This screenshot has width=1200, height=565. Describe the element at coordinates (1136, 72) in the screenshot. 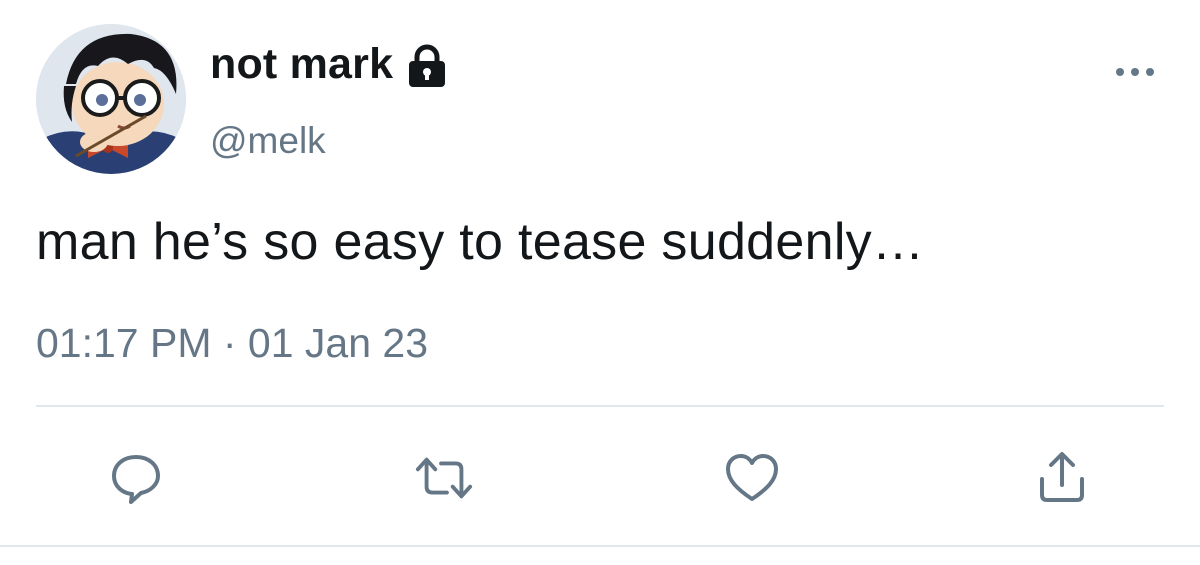

I see `more-horizontal-icon` at that location.